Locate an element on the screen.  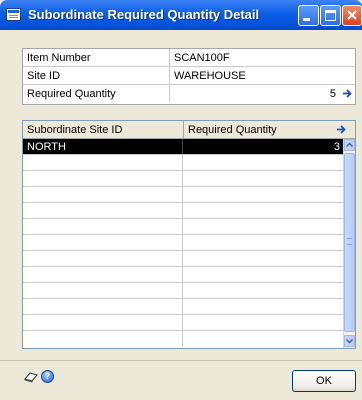
column-header-site-id: Subordinate Site ID is located at coordinates (75, 130).